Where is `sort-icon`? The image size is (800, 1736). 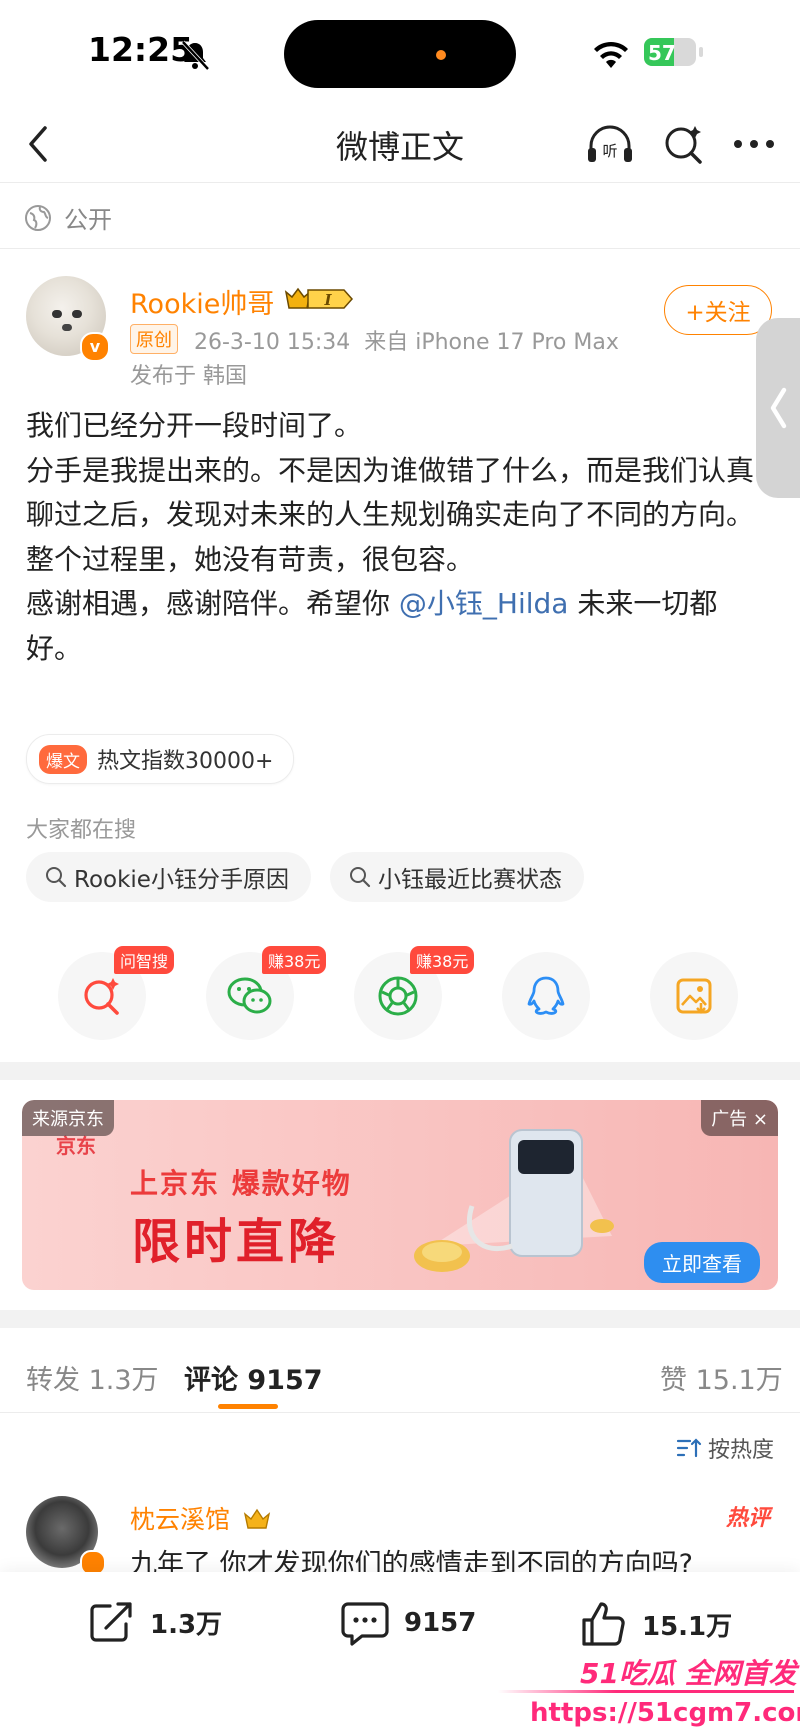 sort-icon is located at coordinates (689, 1448).